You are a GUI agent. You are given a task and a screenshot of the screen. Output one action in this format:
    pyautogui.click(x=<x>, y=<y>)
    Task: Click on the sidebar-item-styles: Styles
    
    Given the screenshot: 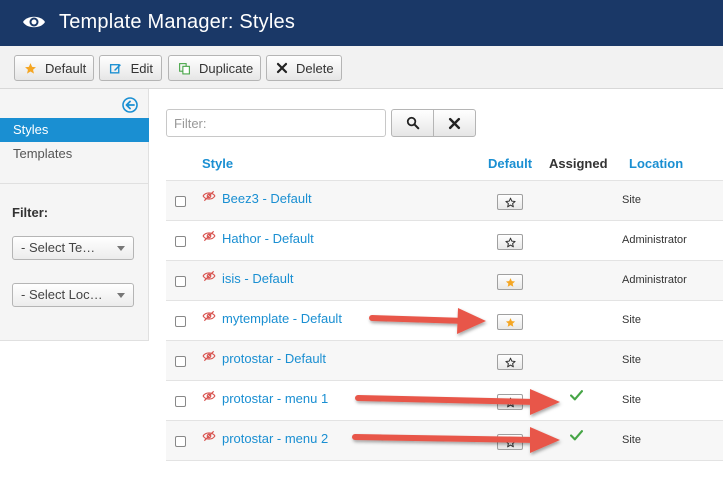 What is the action you would take?
    pyautogui.click(x=74, y=130)
    